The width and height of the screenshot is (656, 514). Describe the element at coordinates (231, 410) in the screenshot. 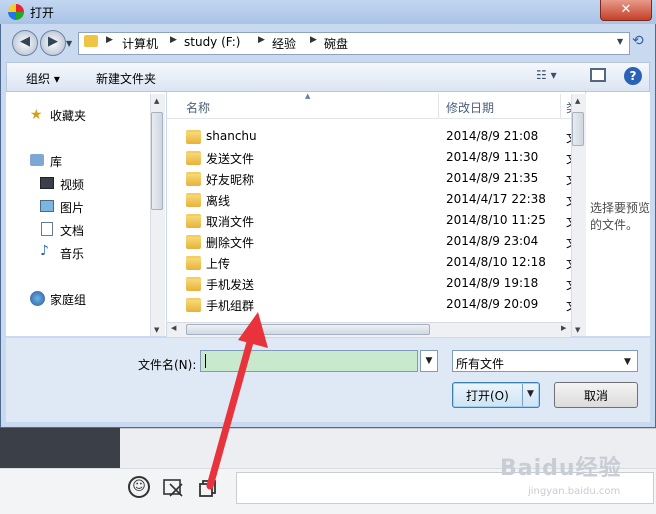

I see `arrow-shaft` at that location.